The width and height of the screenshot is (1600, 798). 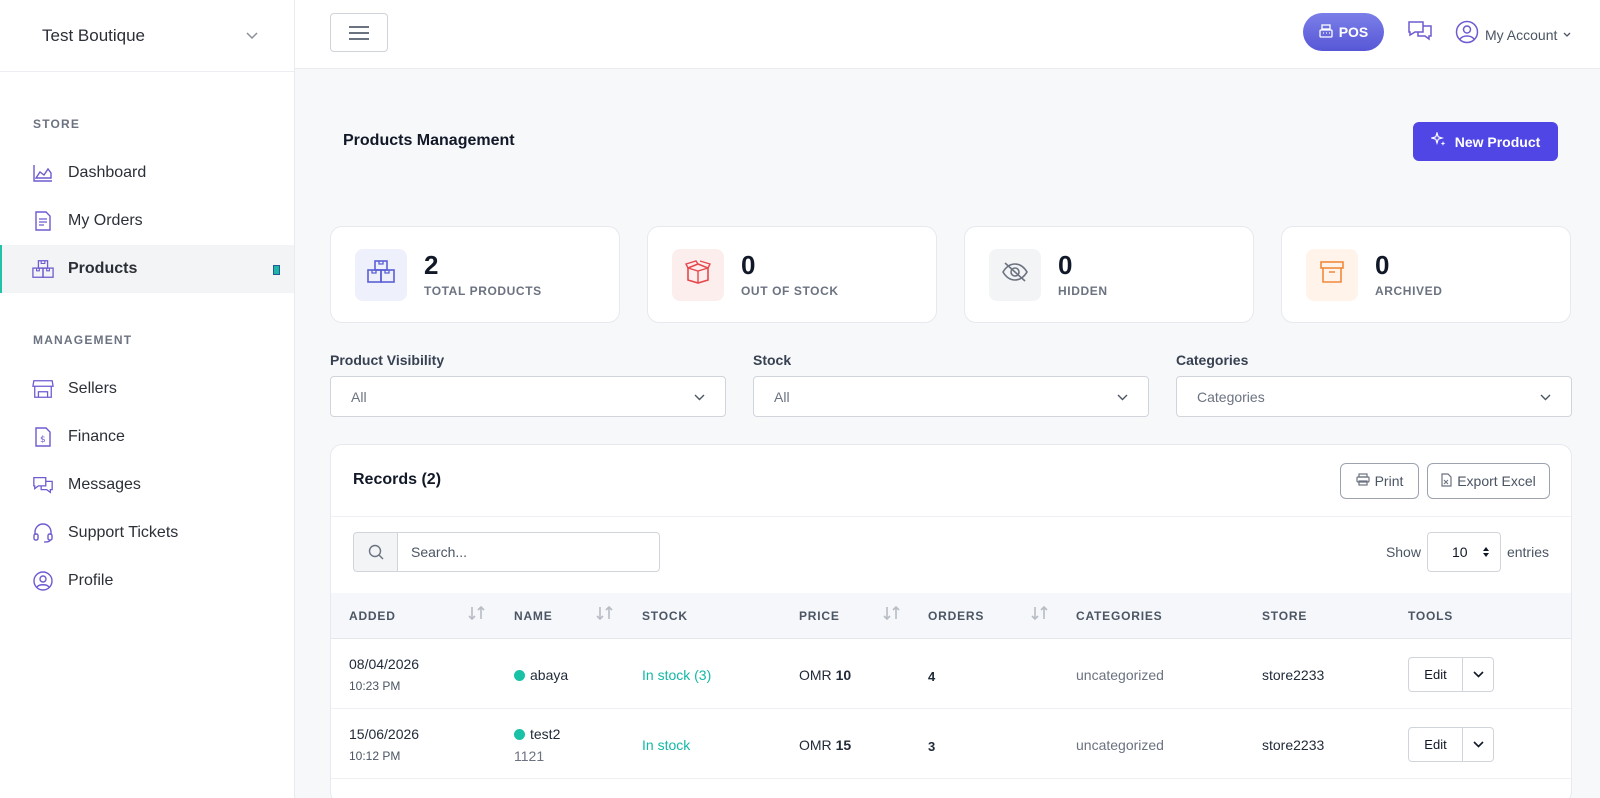 What do you see at coordinates (1343, 32) in the screenshot?
I see `pos-button: POS` at bounding box center [1343, 32].